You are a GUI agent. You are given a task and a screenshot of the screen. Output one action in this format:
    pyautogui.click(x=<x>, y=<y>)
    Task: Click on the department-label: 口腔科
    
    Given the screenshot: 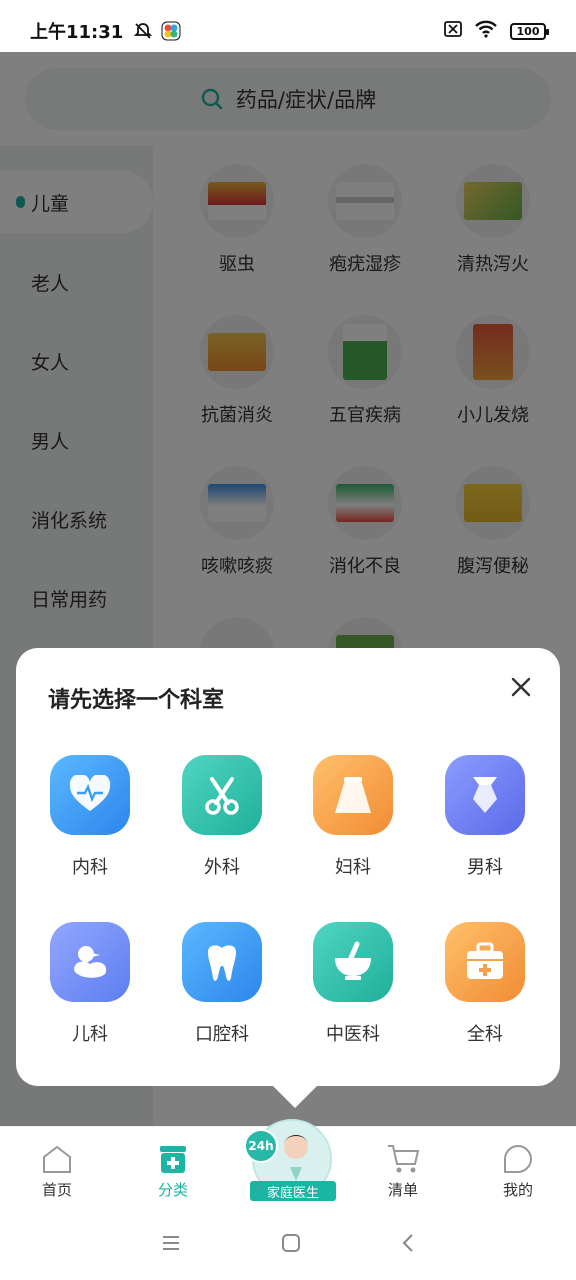 What is the action you would take?
    pyautogui.click(x=222, y=1034)
    